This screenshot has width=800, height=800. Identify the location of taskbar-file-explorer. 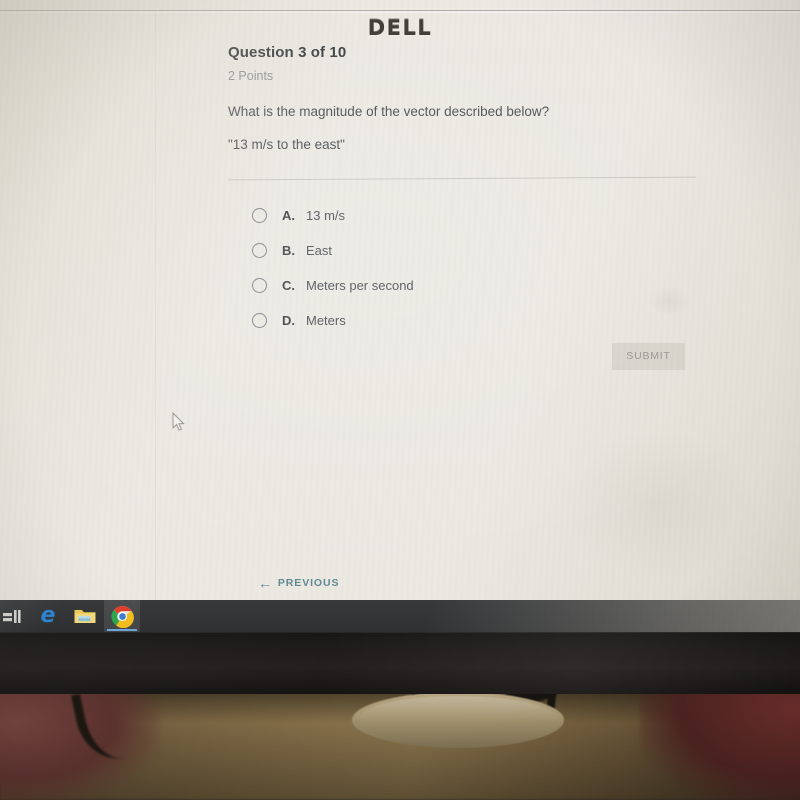
(85, 616).